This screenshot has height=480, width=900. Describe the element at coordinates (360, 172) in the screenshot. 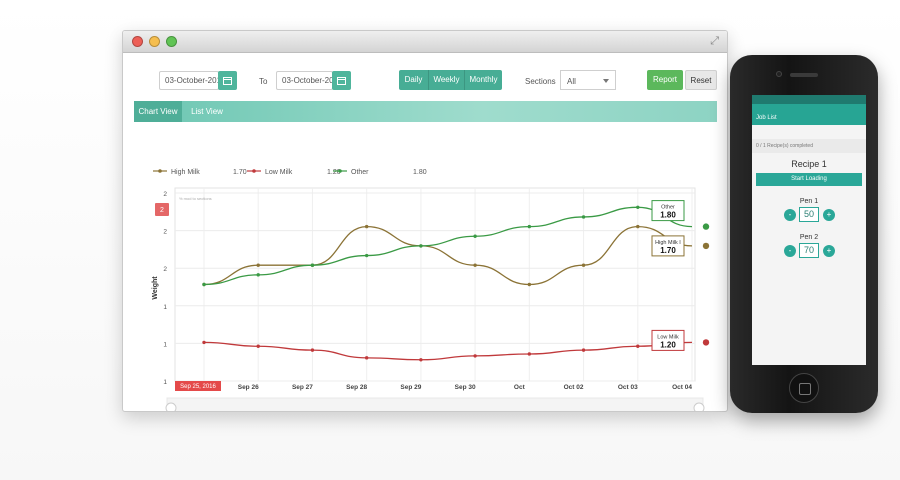

I see `legend-label-2: Other` at that location.